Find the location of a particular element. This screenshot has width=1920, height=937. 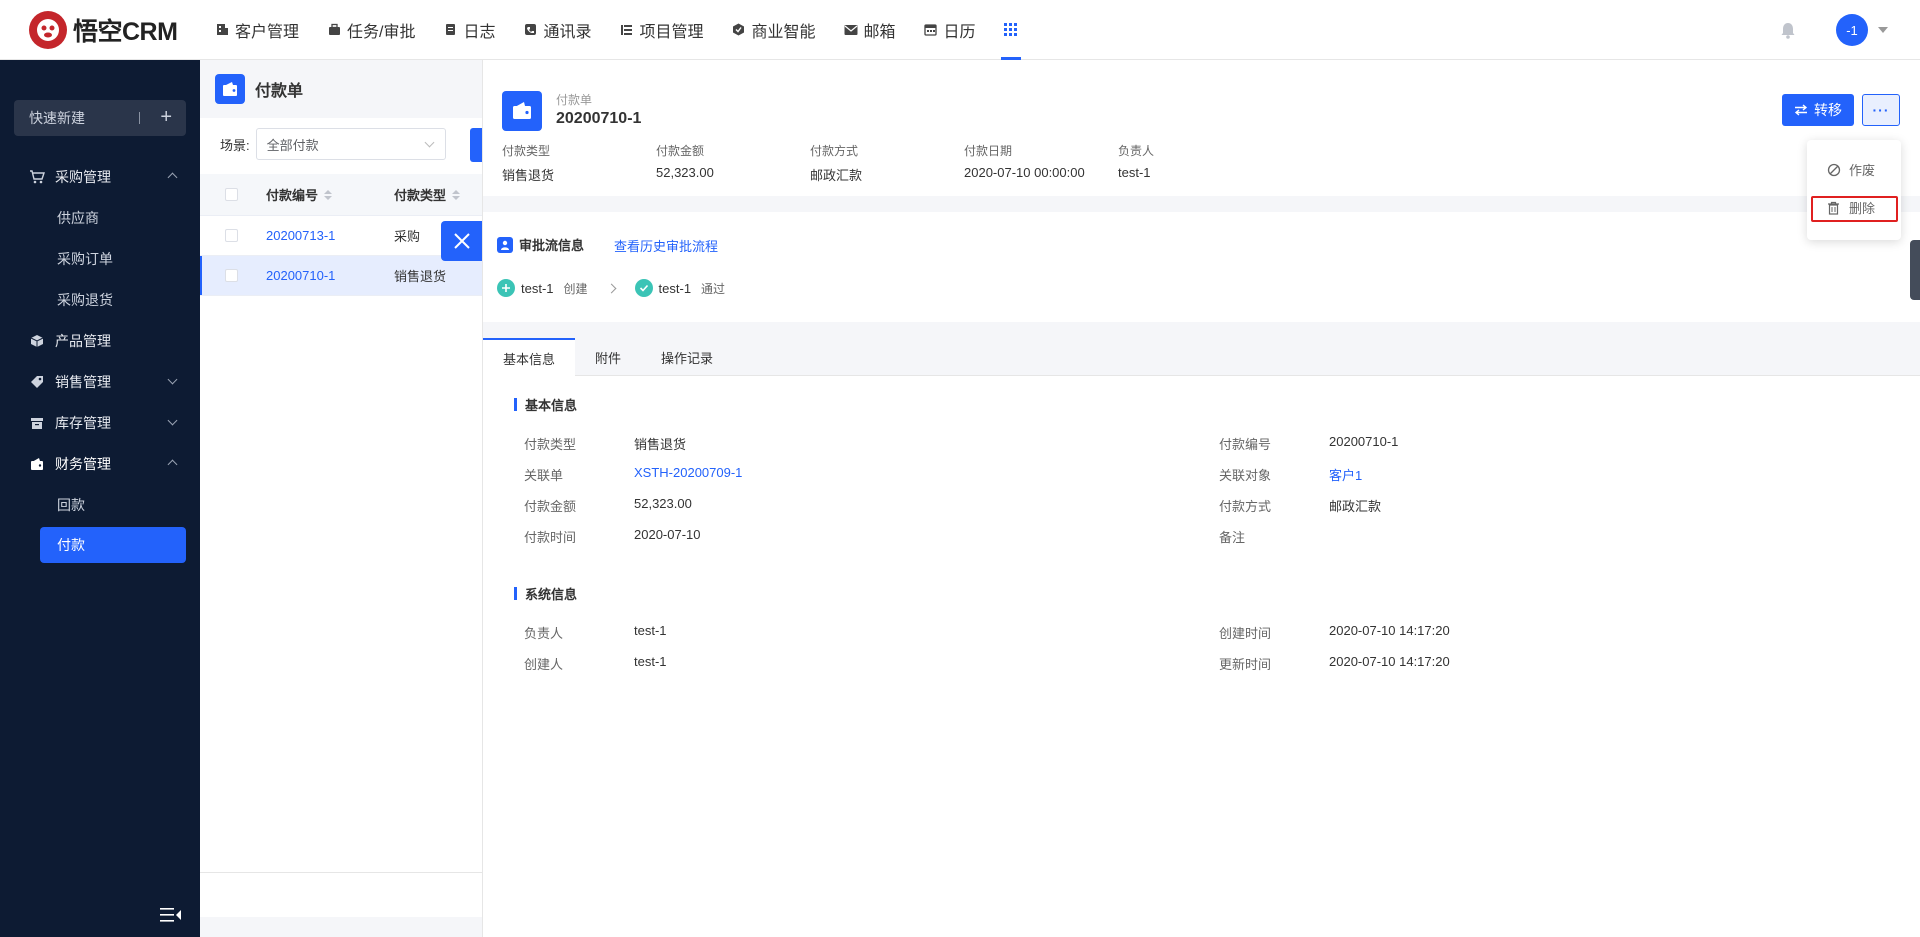

field-key: 付款时间 is located at coordinates (550, 537).